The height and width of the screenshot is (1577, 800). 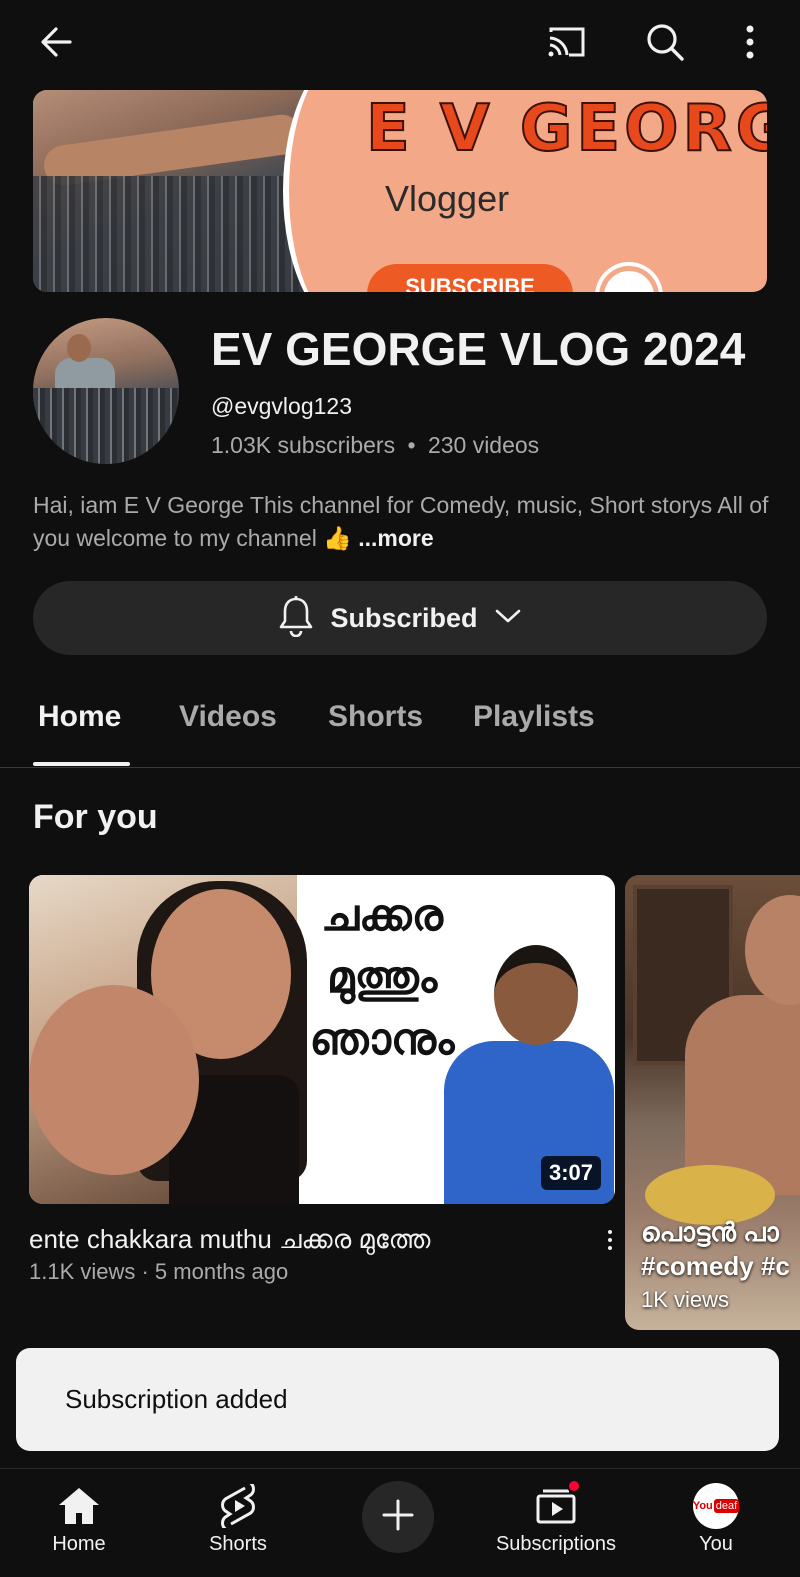 What do you see at coordinates (712, 1102) in the screenshot?
I see `short-thumbnail: പൊട്ടൻ പാ #comedy #c 1K views` at bounding box center [712, 1102].